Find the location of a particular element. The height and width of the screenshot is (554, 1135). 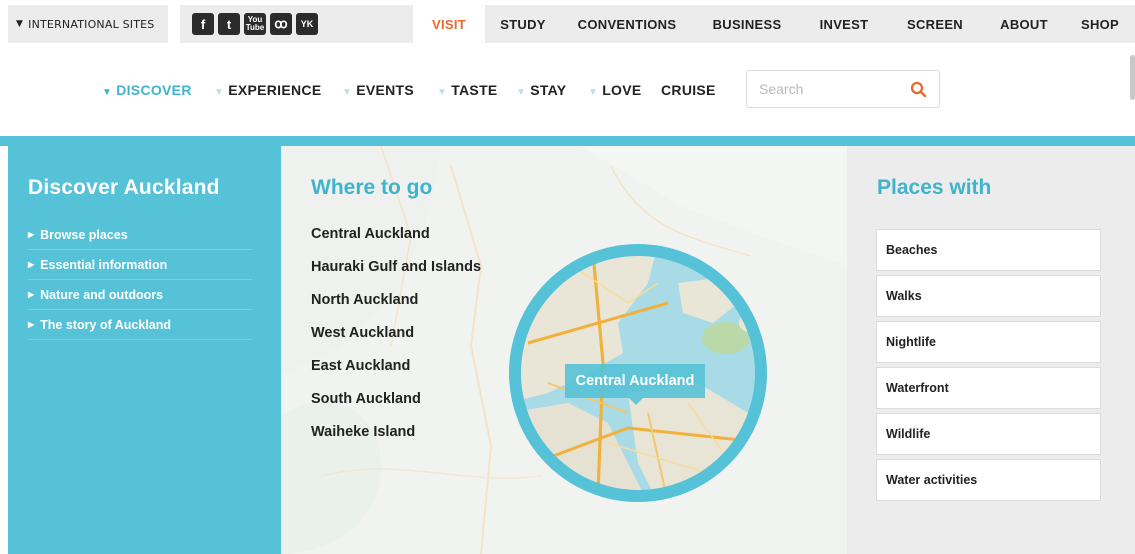

sub-nav-stay-label: STAY is located at coordinates (548, 90).